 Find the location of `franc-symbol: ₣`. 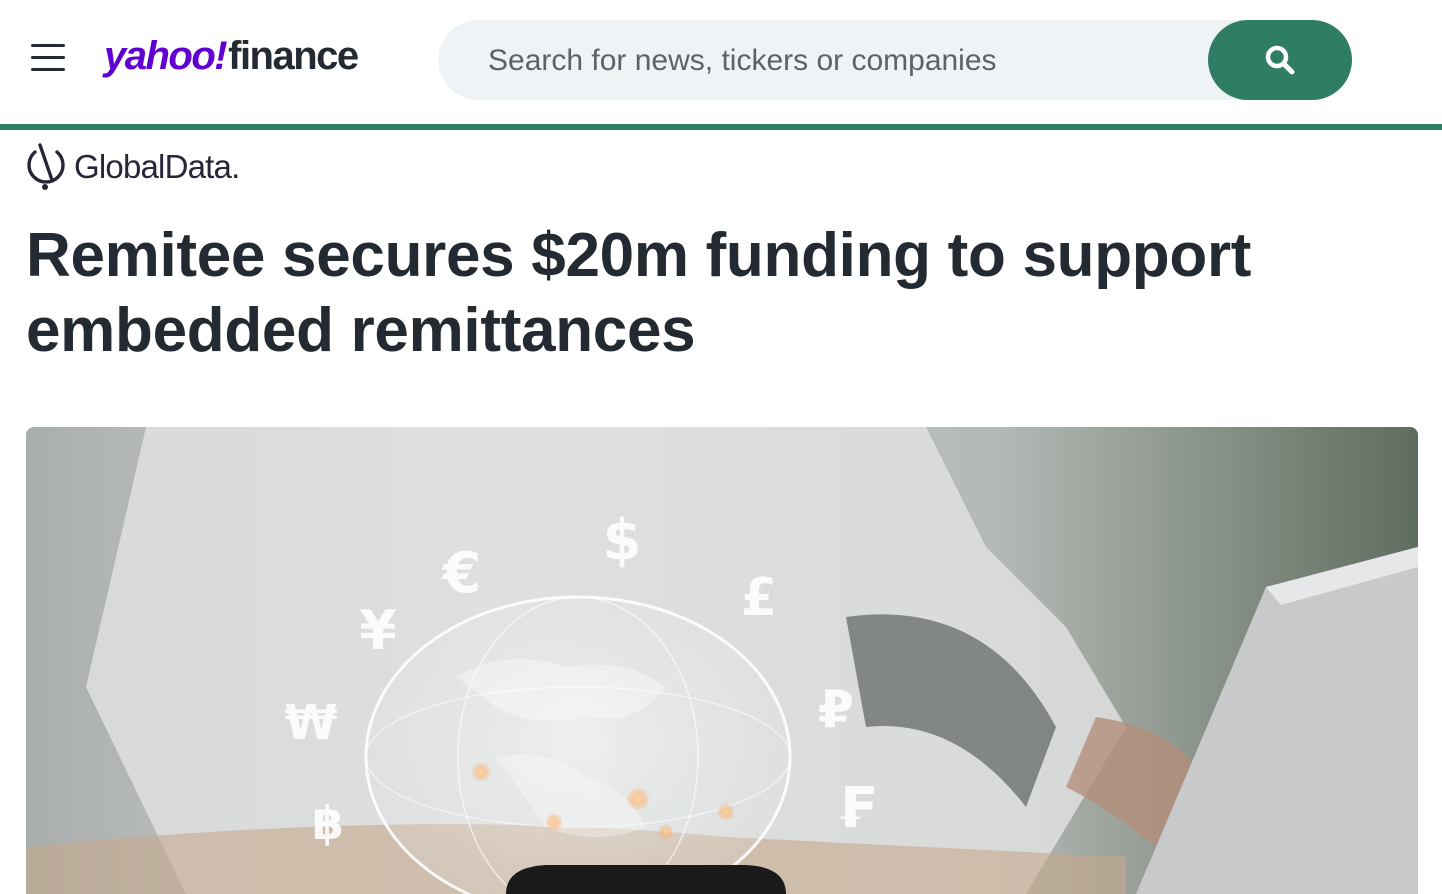

franc-symbol: ₣ is located at coordinates (856, 808).